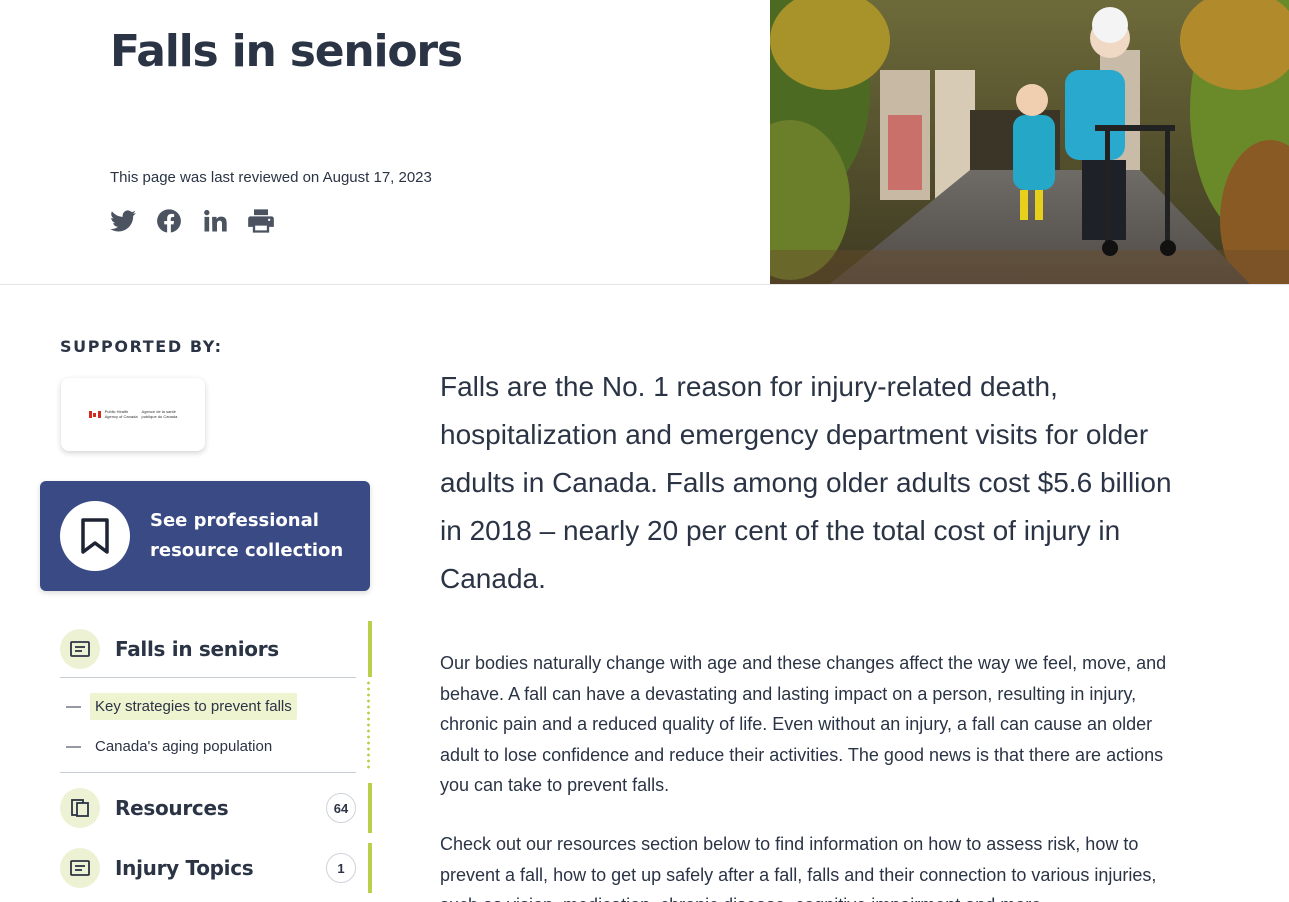  Describe the element at coordinates (184, 746) in the screenshot. I see `subnav-label: Canada's aging population` at that location.